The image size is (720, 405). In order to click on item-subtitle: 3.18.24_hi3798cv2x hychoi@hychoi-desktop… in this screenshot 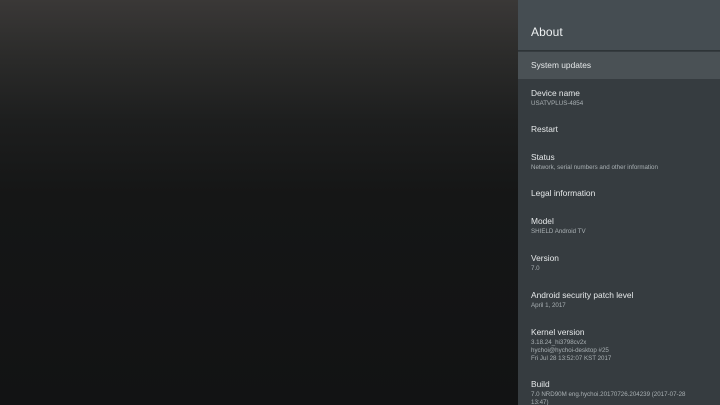, I will do `click(571, 350)`.